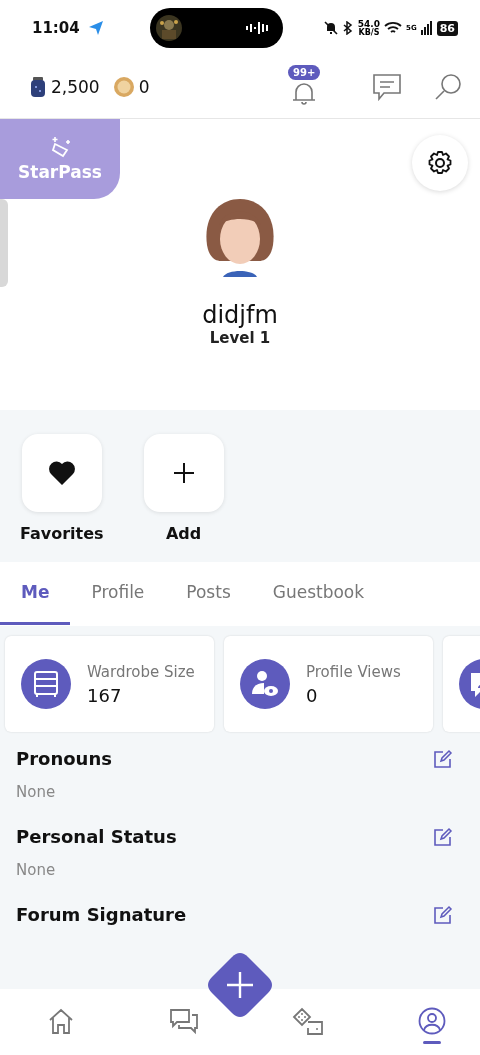 Image resolution: width=480 pixels, height=1055 pixels. Describe the element at coordinates (123, 87) in the screenshot. I see `coin-icon` at that location.